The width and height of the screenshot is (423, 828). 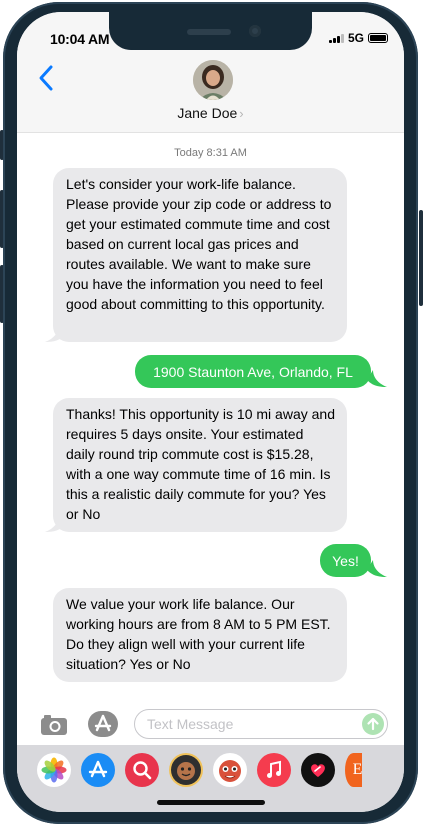 I want to click on status-indicators: 5G, so click(x=358, y=38).